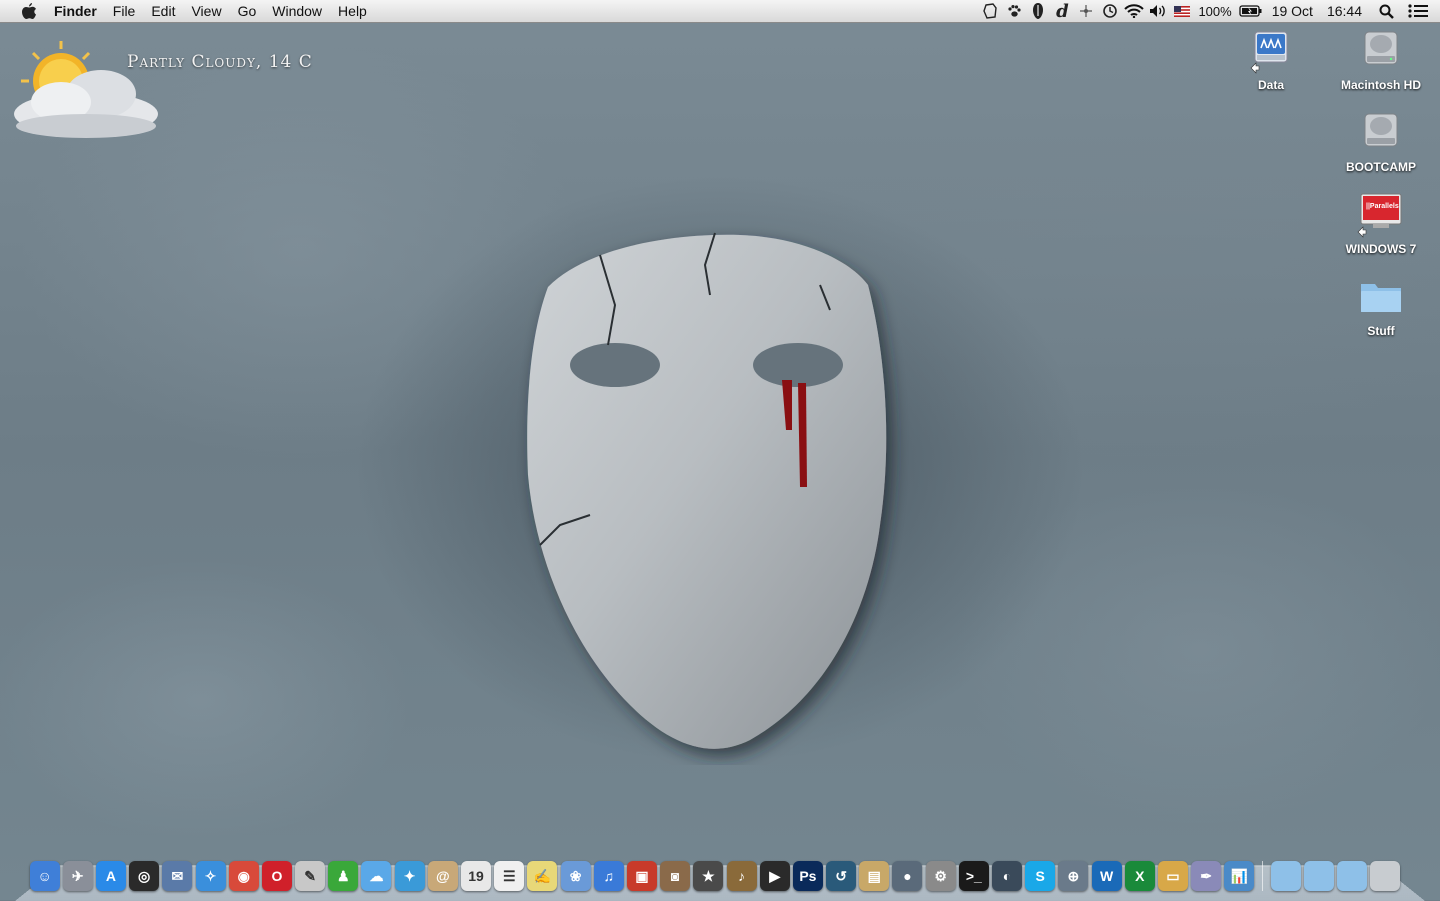 The height and width of the screenshot is (901, 1440). I want to click on notification-center-icon, so click(1418, 11).